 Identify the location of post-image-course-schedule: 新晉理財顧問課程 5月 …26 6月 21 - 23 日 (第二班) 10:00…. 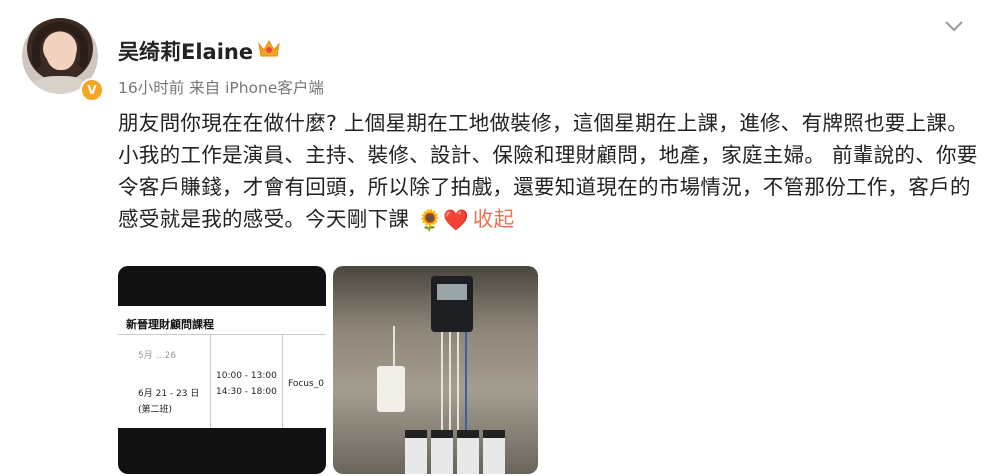
(222, 370).